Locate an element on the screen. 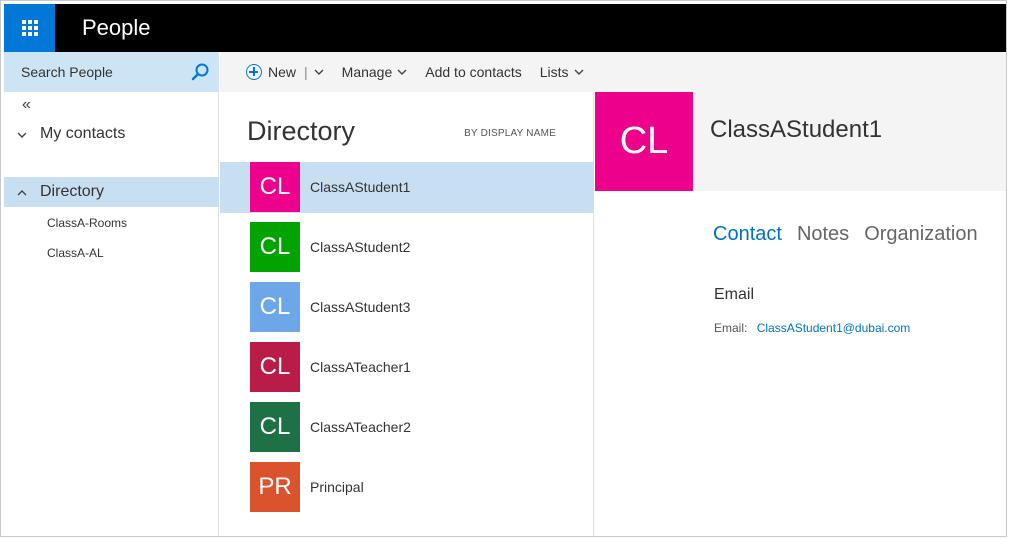  search-icon is located at coordinates (200, 72).